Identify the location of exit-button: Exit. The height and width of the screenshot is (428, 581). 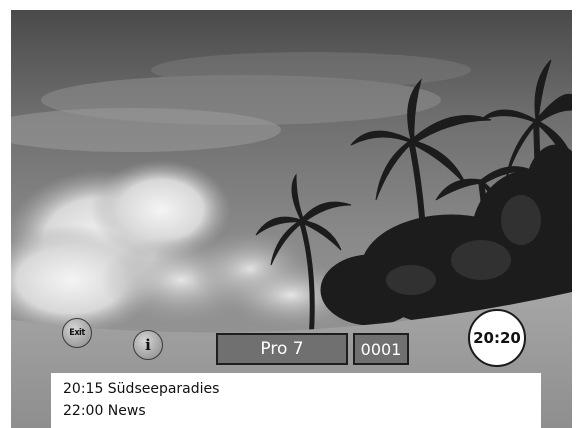
(77, 333).